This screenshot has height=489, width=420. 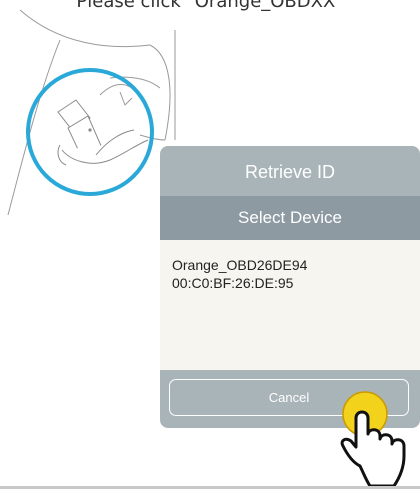 What do you see at coordinates (290, 218) in the screenshot?
I see `dialog-subtitle: Select Device` at bounding box center [290, 218].